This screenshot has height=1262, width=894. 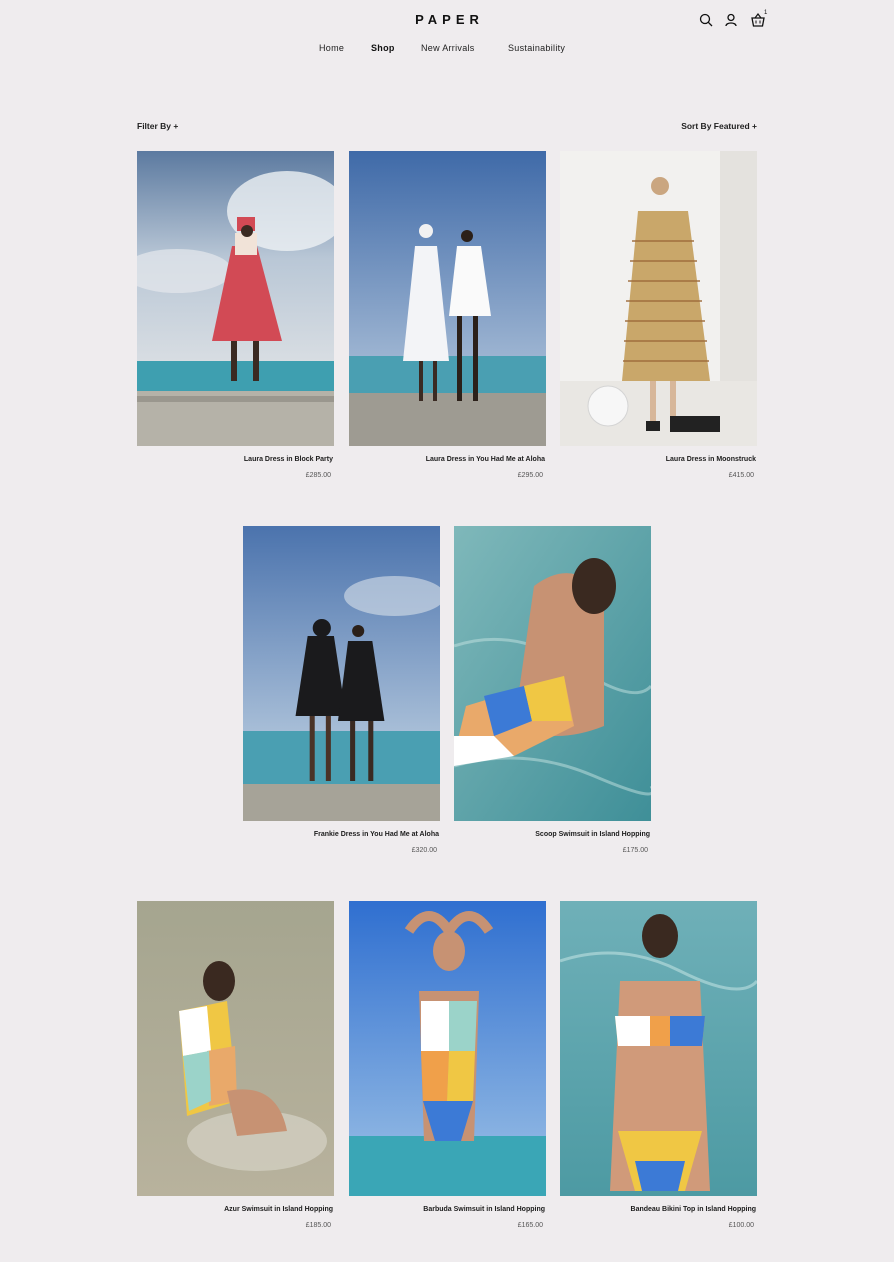 What do you see at coordinates (447, 127) in the screenshot?
I see `collection-toolbar: Filter By + Sort By Featured +` at bounding box center [447, 127].